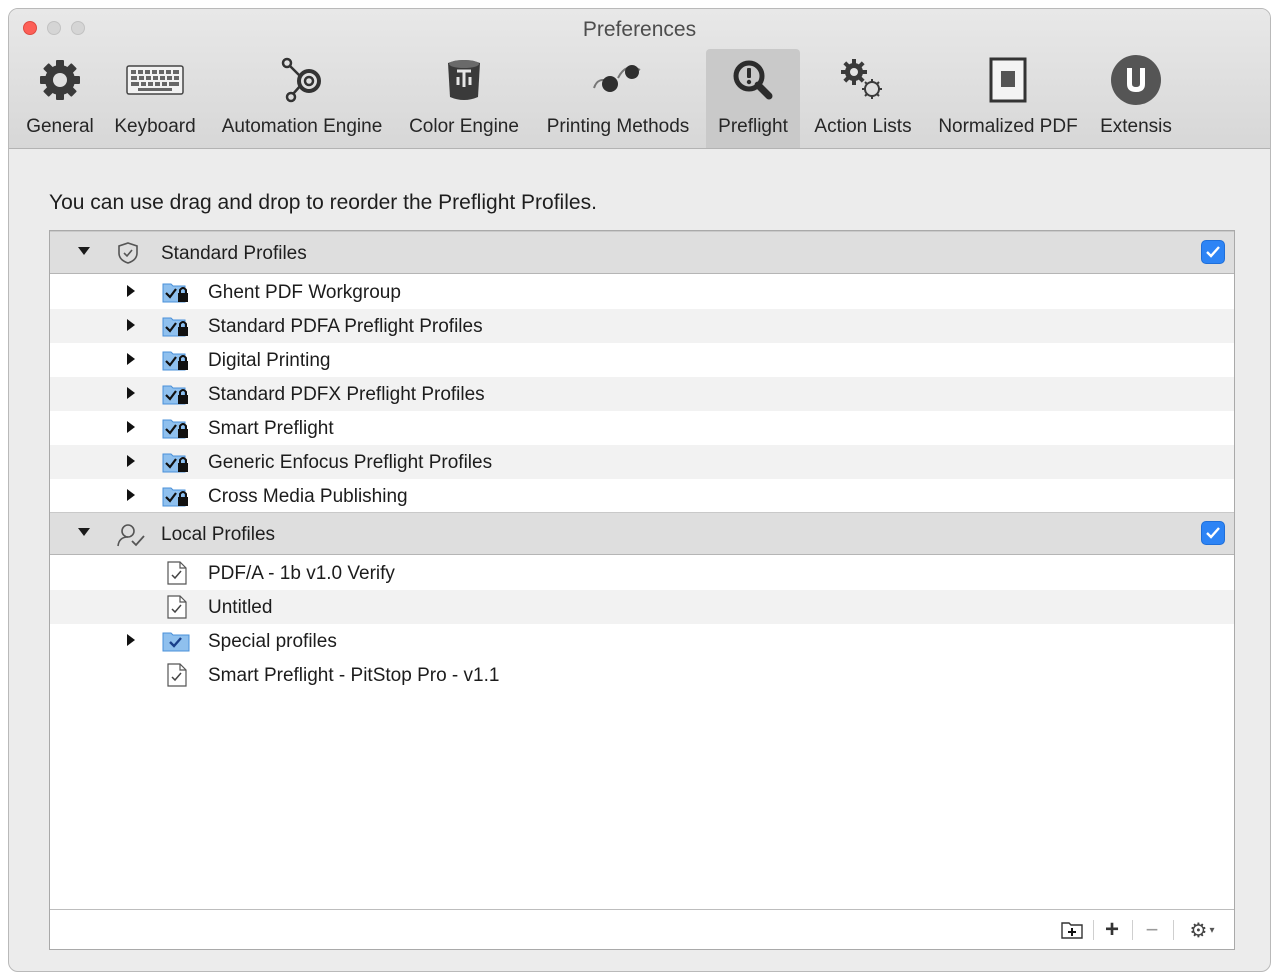  Describe the element at coordinates (642, 292) in the screenshot. I see `list-item: Ghent PDF Workgroup` at that location.